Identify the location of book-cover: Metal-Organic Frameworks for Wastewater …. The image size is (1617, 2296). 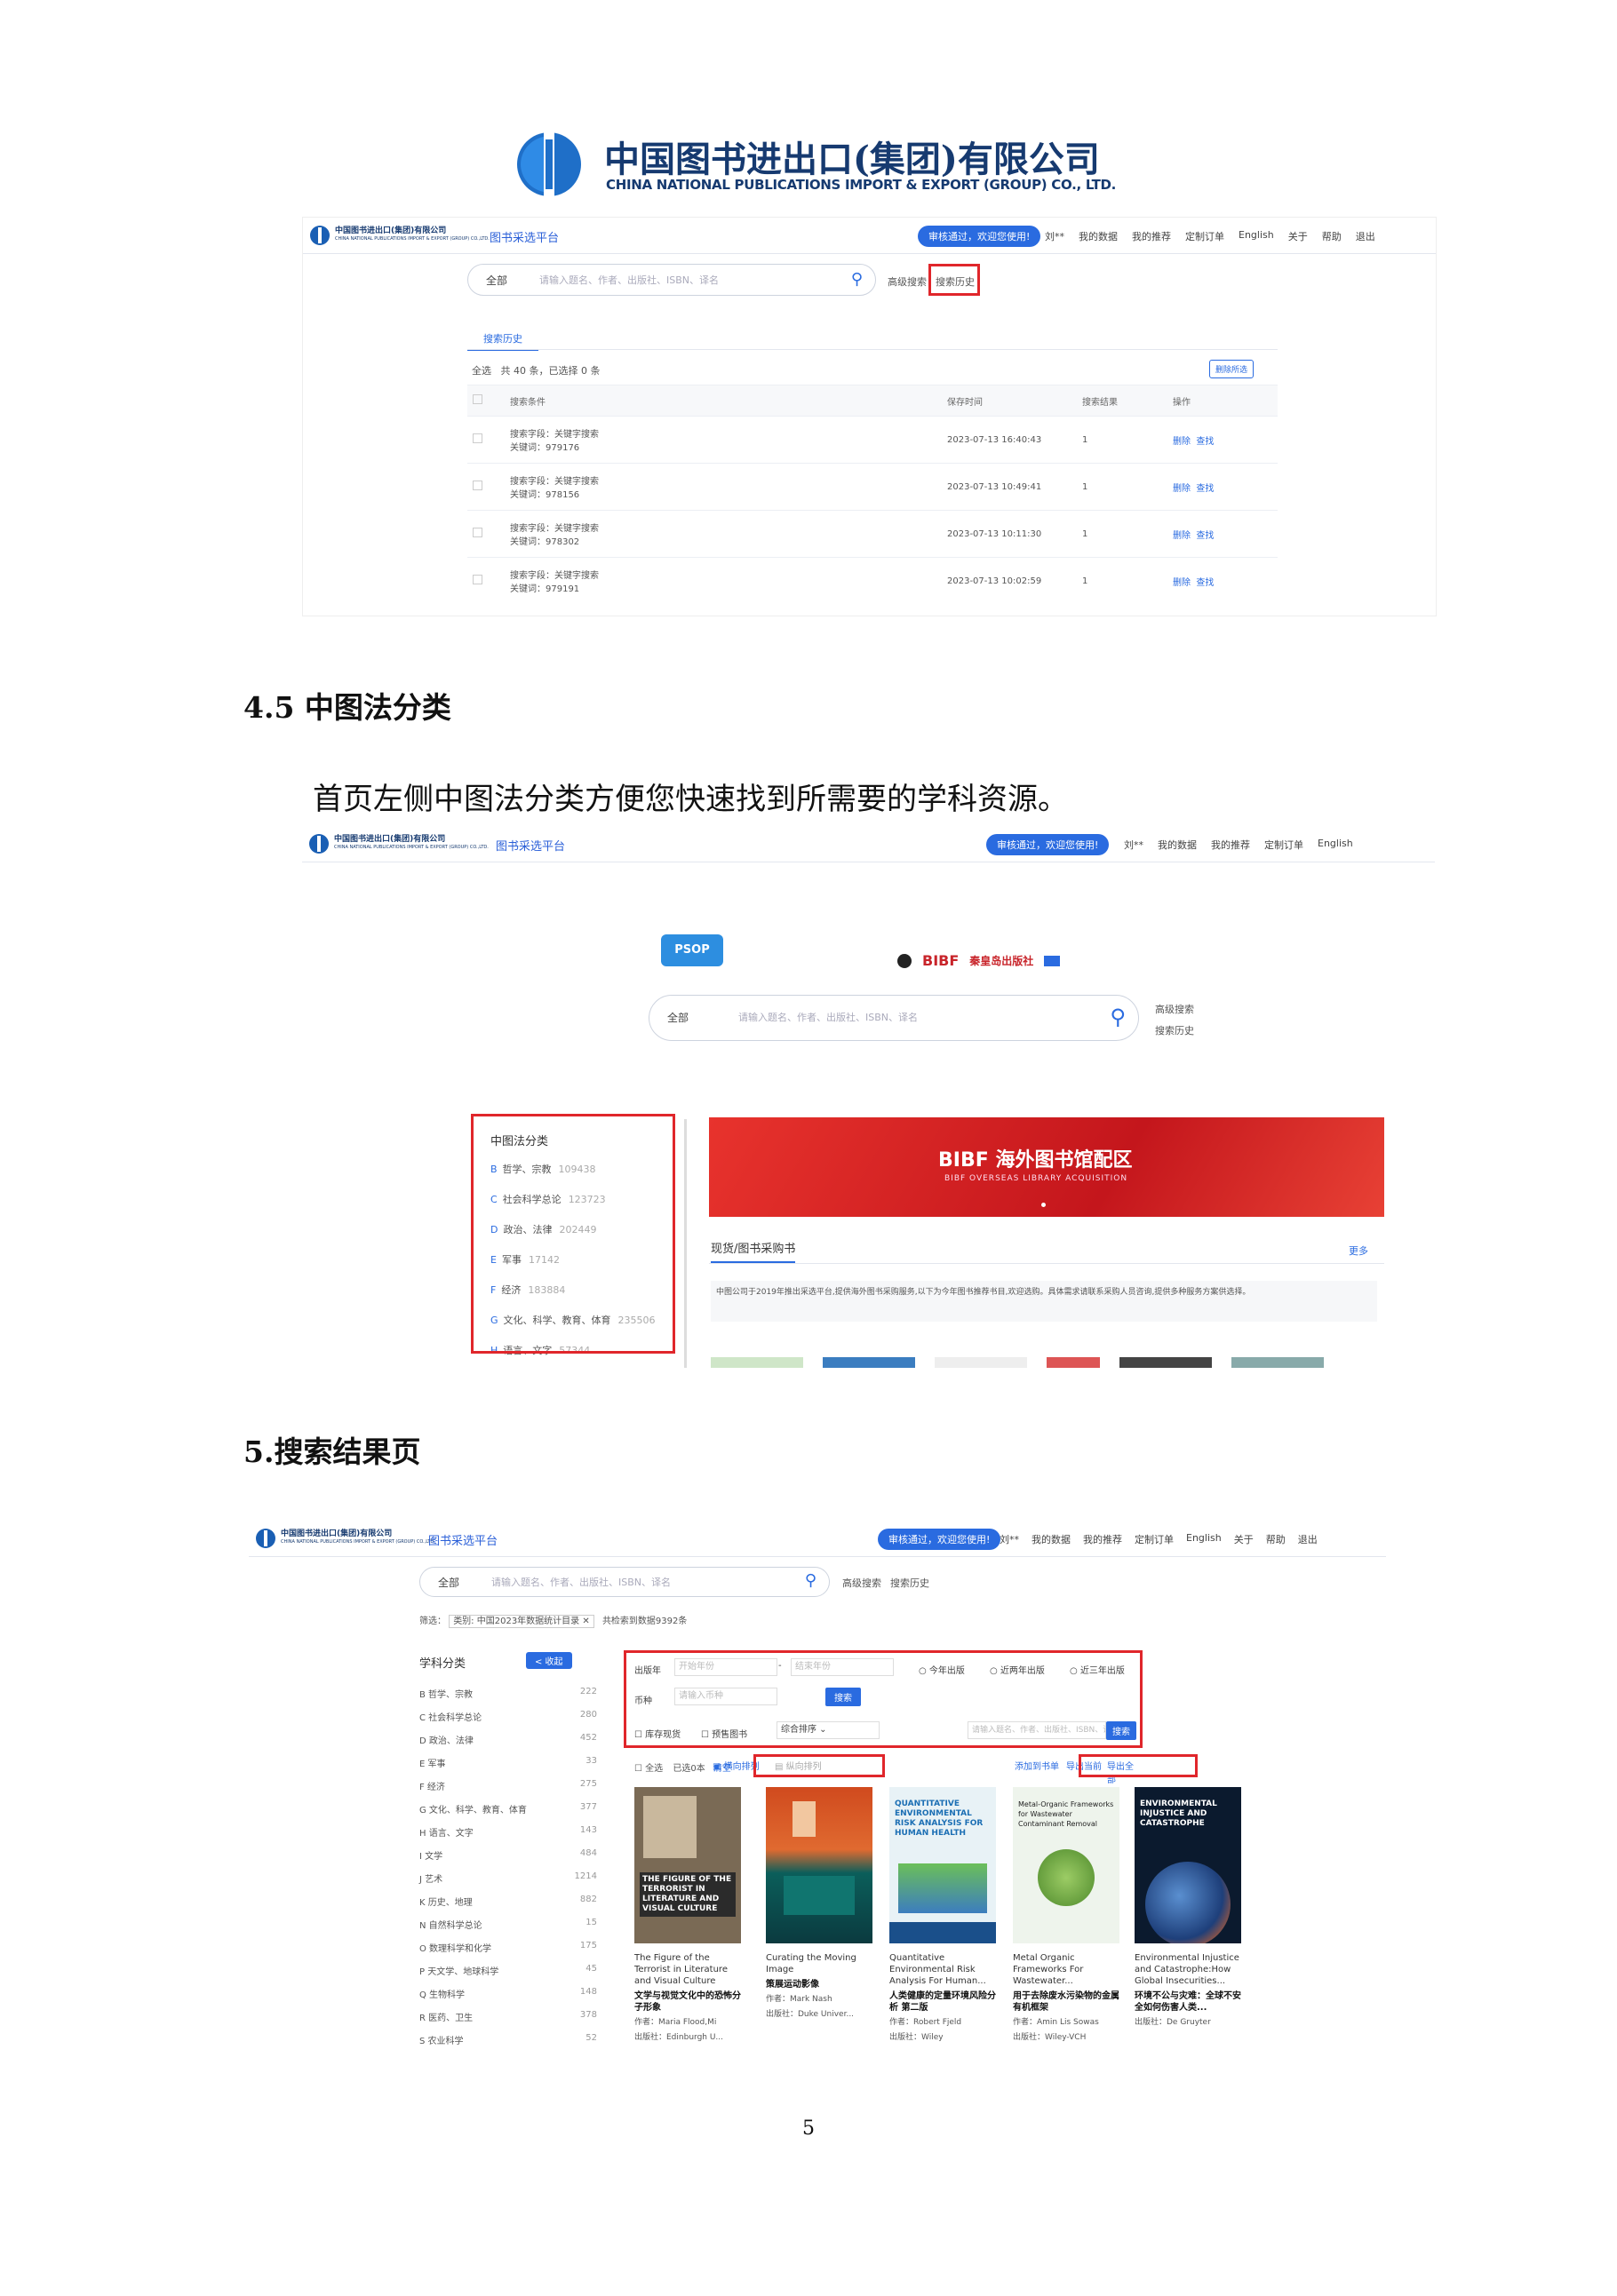
(1066, 1865).